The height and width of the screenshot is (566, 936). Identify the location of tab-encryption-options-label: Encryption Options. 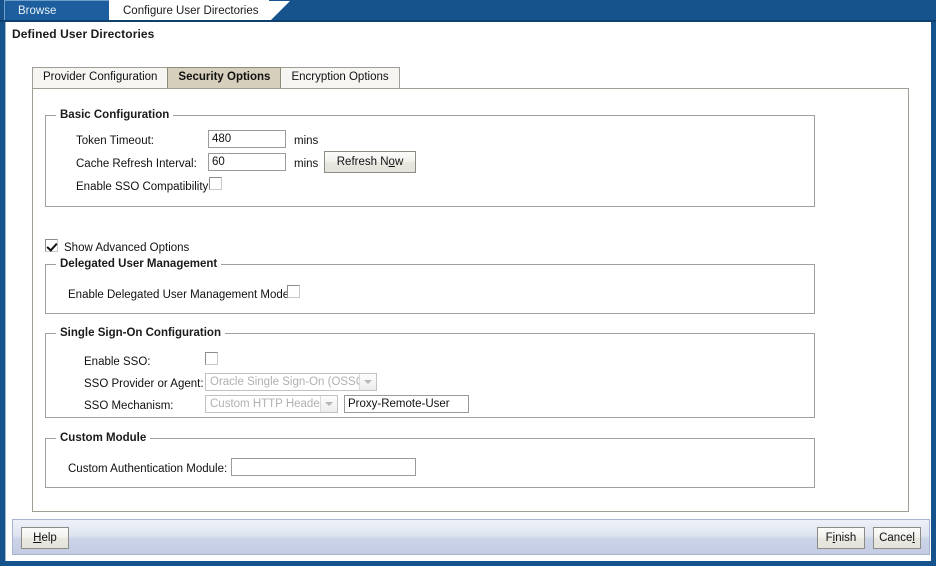
(340, 77).